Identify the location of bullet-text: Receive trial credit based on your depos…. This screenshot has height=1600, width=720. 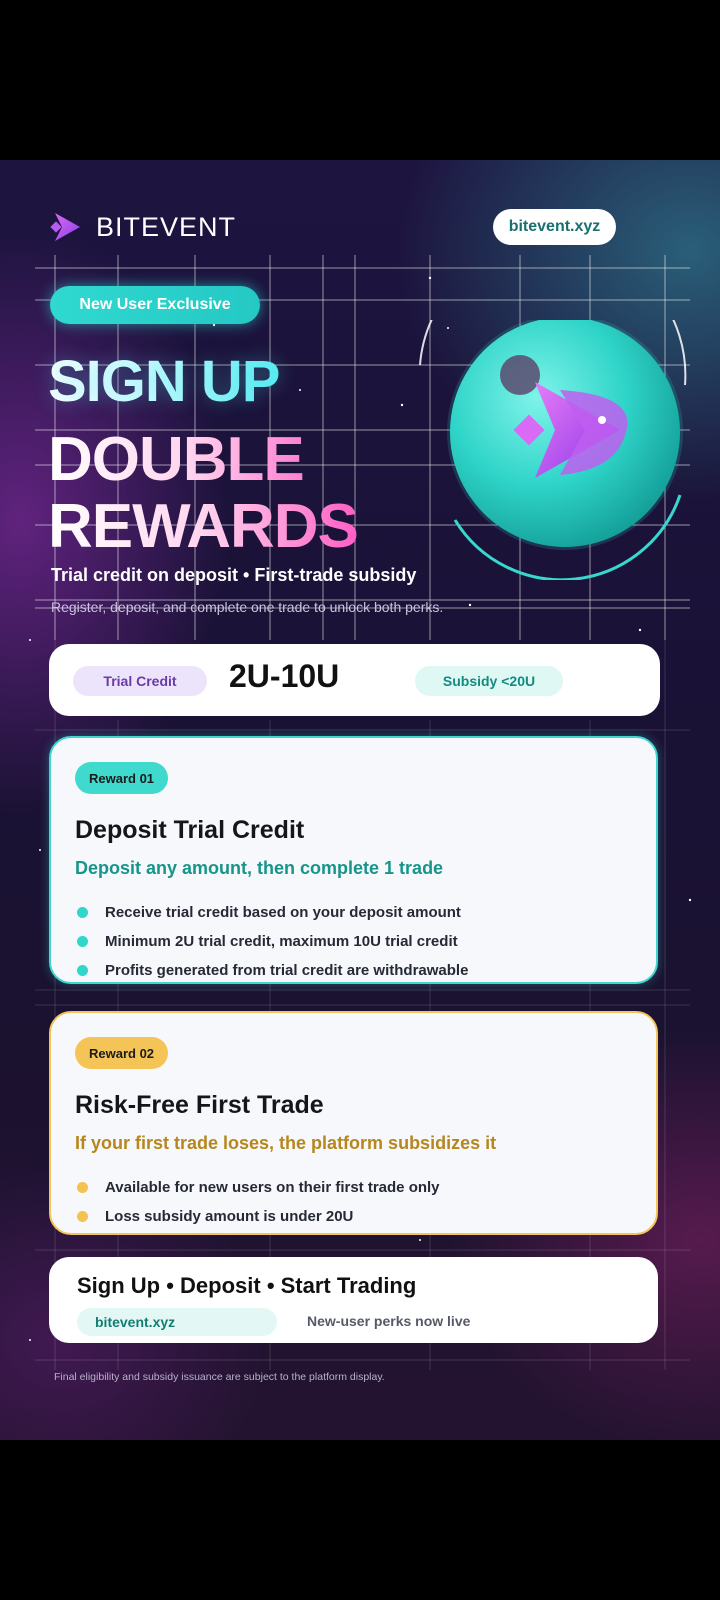
(283, 912).